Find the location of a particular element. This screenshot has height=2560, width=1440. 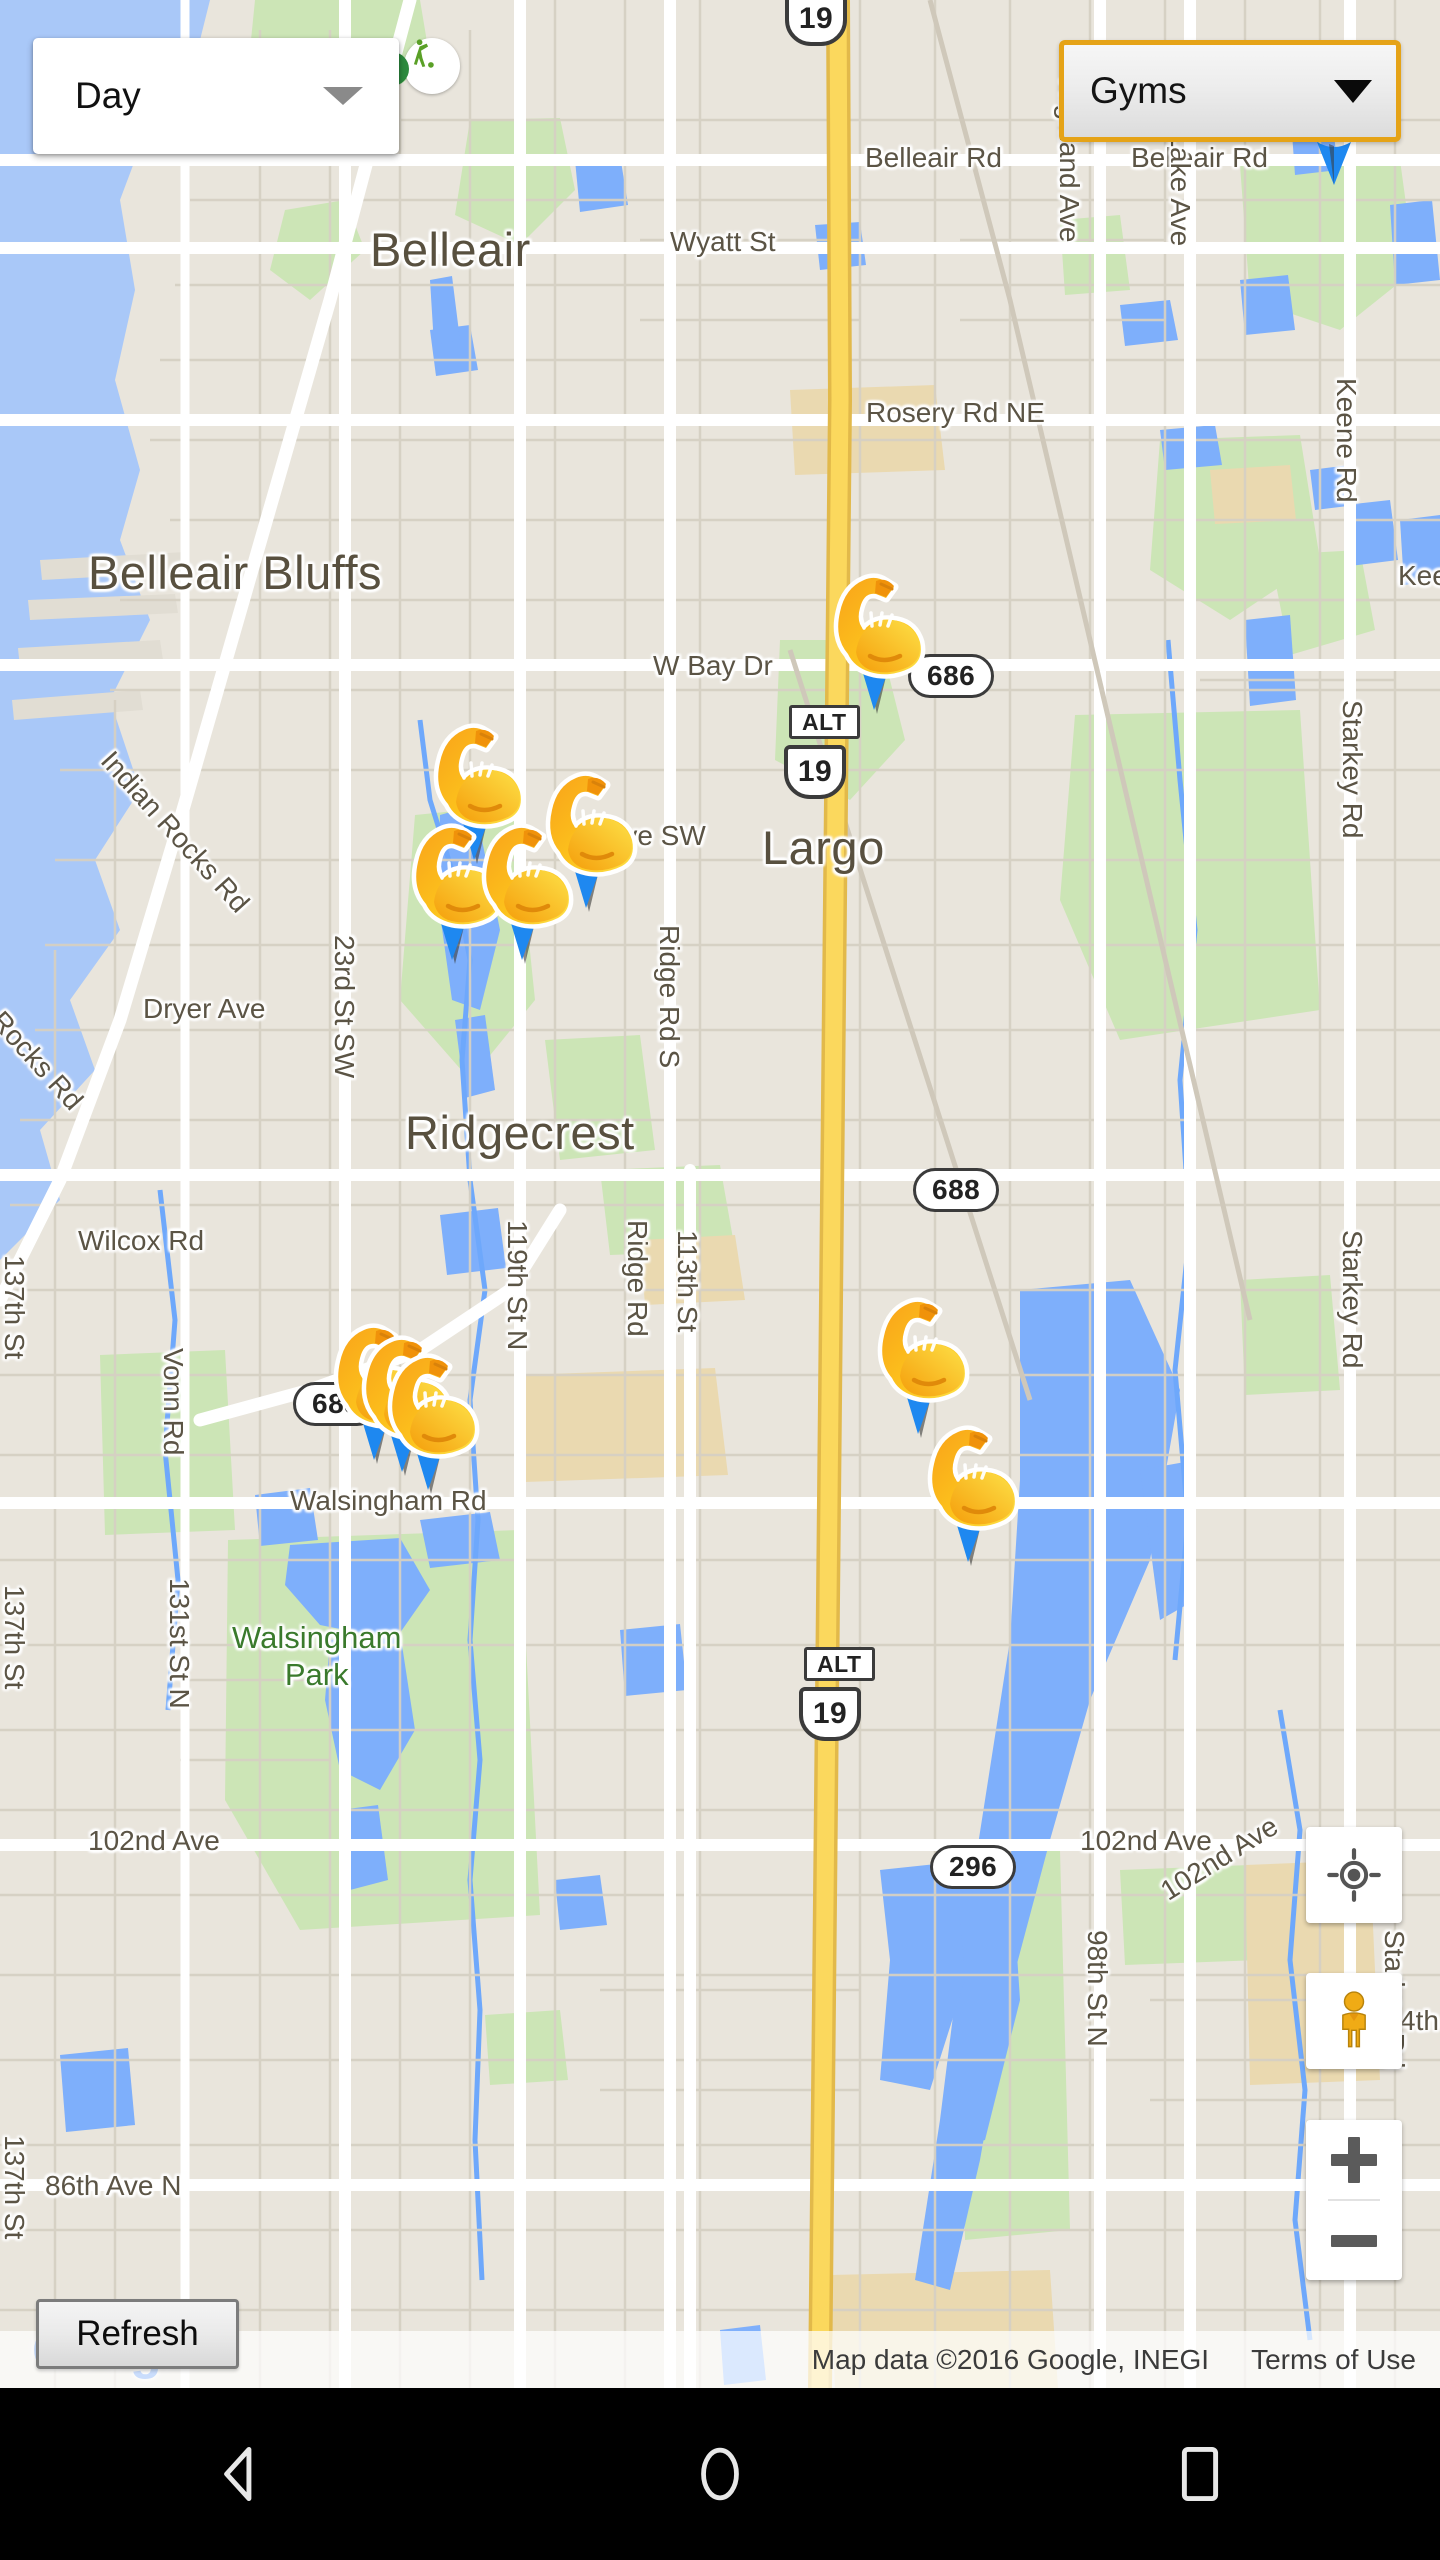

nav-recents-button is located at coordinates (1200, 2474).